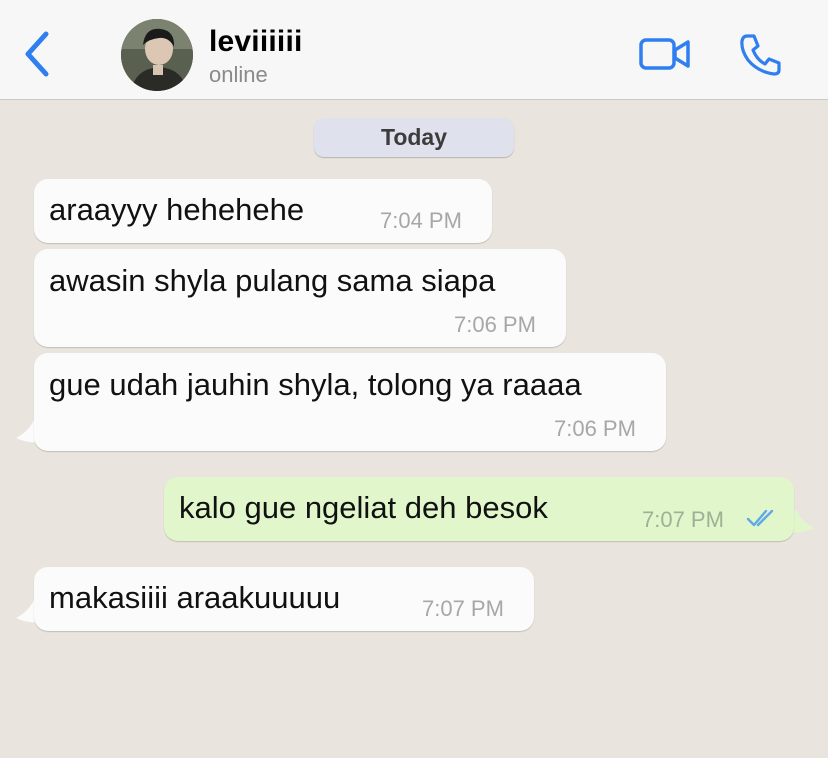 This screenshot has height=758, width=828. What do you see at coordinates (760, 55) in the screenshot?
I see `phone-icon` at bounding box center [760, 55].